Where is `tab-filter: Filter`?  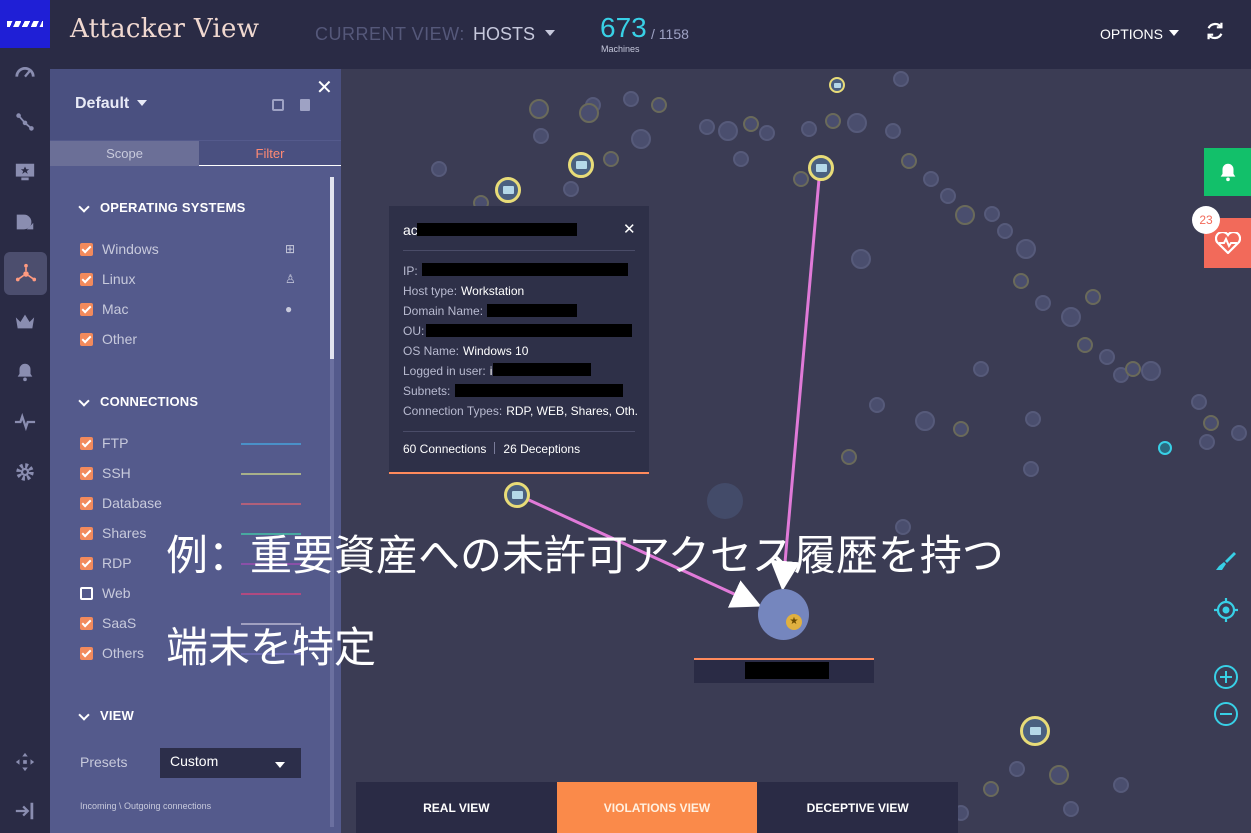 tab-filter: Filter is located at coordinates (270, 153).